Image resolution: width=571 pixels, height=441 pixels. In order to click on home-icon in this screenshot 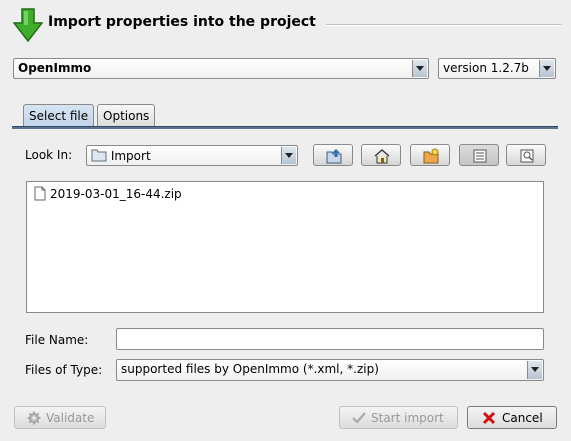, I will do `click(382, 156)`.